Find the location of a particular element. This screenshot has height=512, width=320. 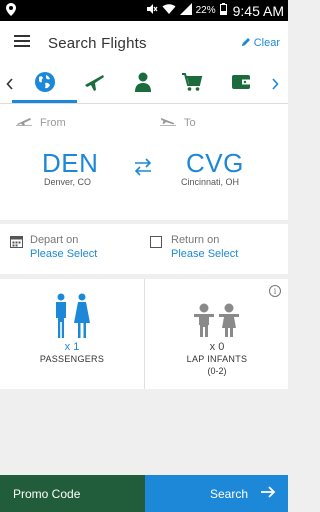

lap-infants-icon is located at coordinates (217, 316).